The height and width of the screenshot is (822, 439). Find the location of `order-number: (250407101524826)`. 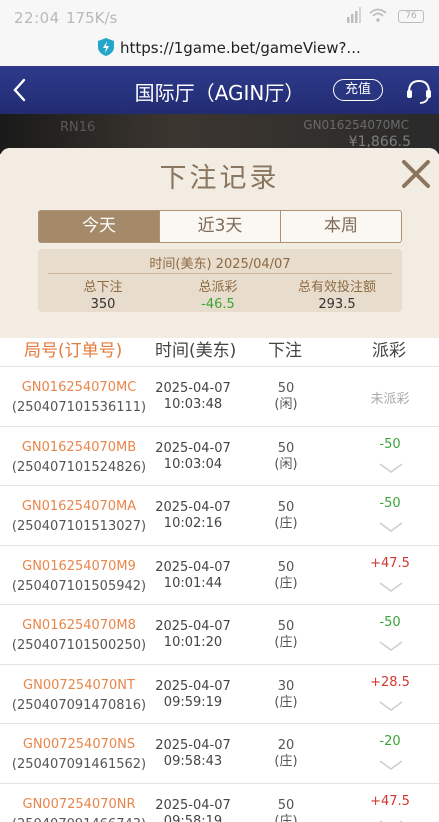

order-number: (250407101524826) is located at coordinates (79, 467).